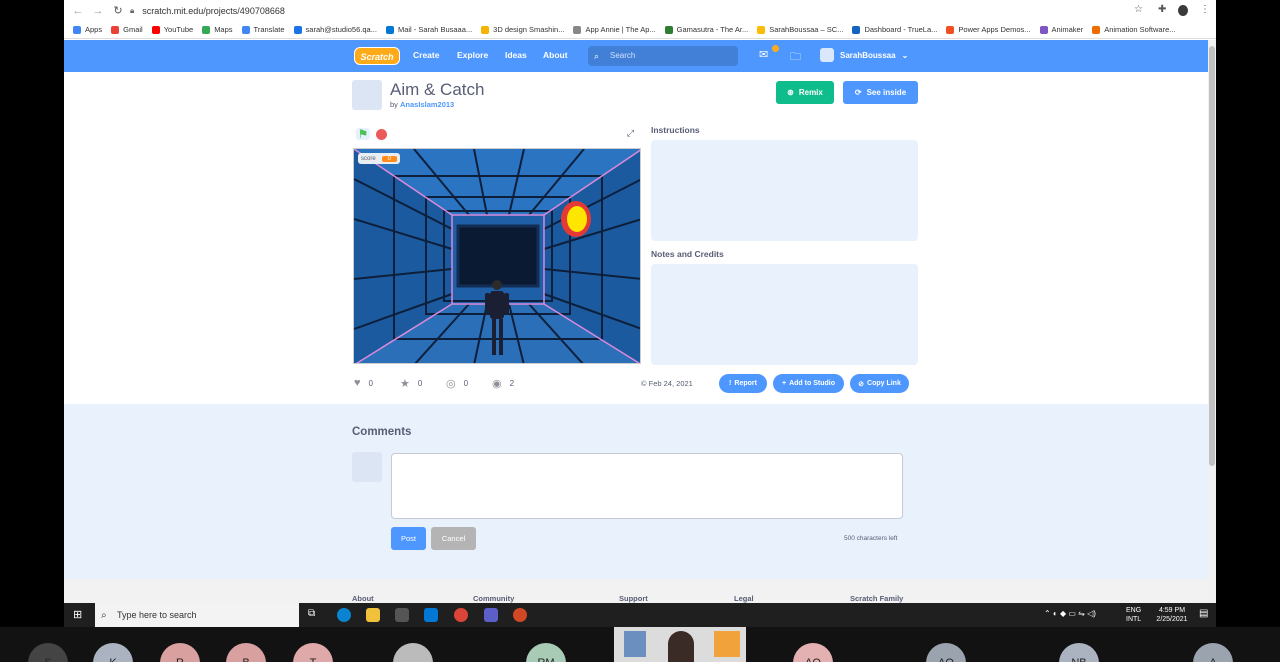 This screenshot has width=1280, height=662. What do you see at coordinates (367, 95) in the screenshot?
I see `project-author-avatar` at bounding box center [367, 95].